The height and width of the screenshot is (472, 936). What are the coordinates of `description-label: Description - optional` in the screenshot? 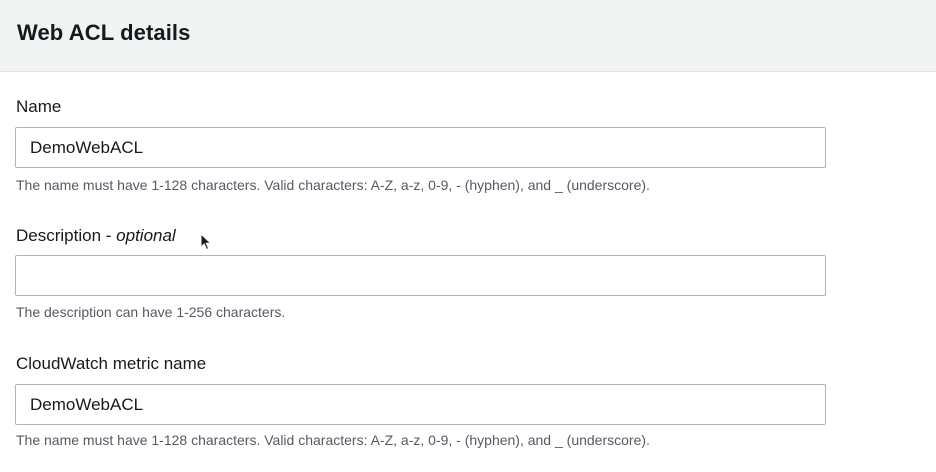 It's located at (96, 236).